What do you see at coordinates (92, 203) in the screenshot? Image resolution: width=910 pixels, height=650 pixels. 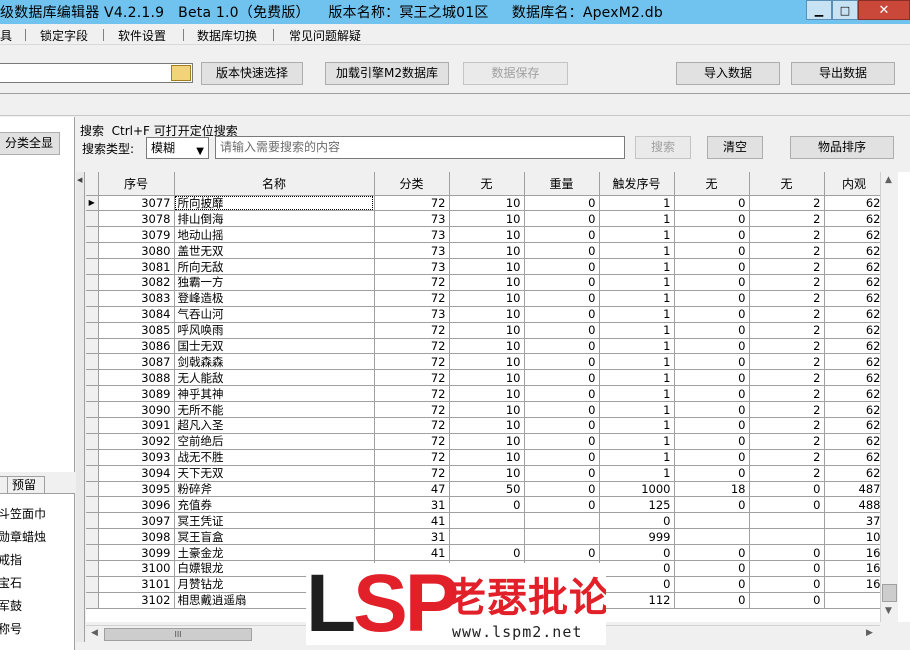 I see `current-row-indicator: ▶` at bounding box center [92, 203].